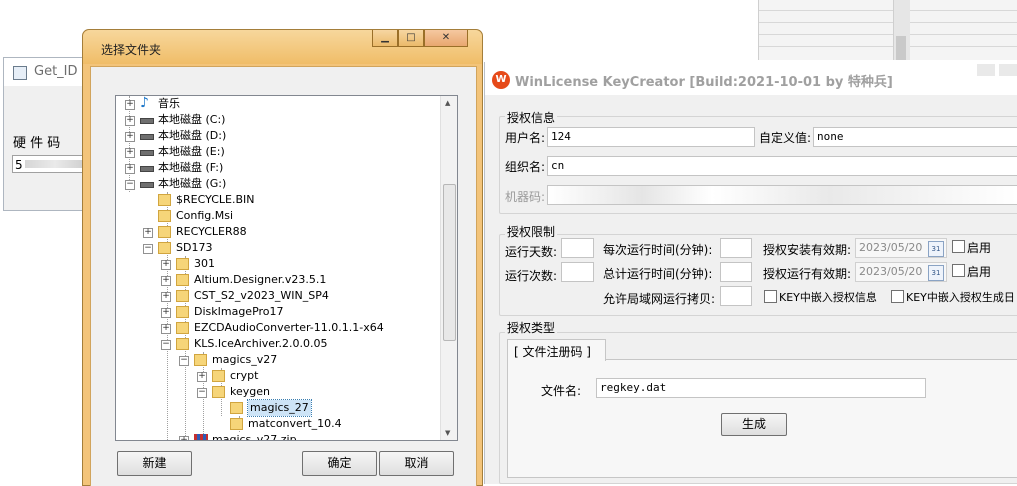 This screenshot has width=1017, height=486. Describe the element at coordinates (556, 350) in the screenshot. I see `tab-file-regcode: [ 文件注册码 ]` at that location.